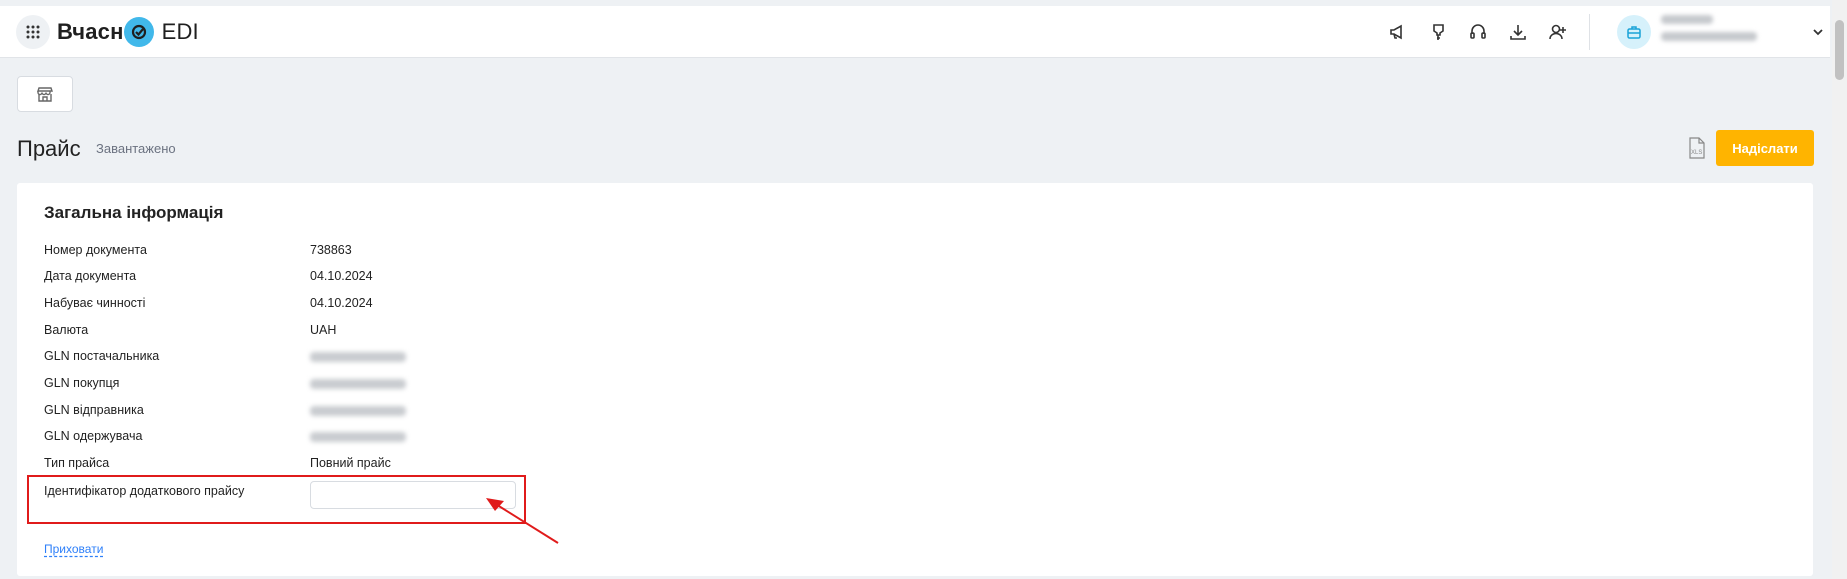 Image resolution: width=1847 pixels, height=579 pixels. I want to click on send-button: Надіслати, so click(1765, 148).